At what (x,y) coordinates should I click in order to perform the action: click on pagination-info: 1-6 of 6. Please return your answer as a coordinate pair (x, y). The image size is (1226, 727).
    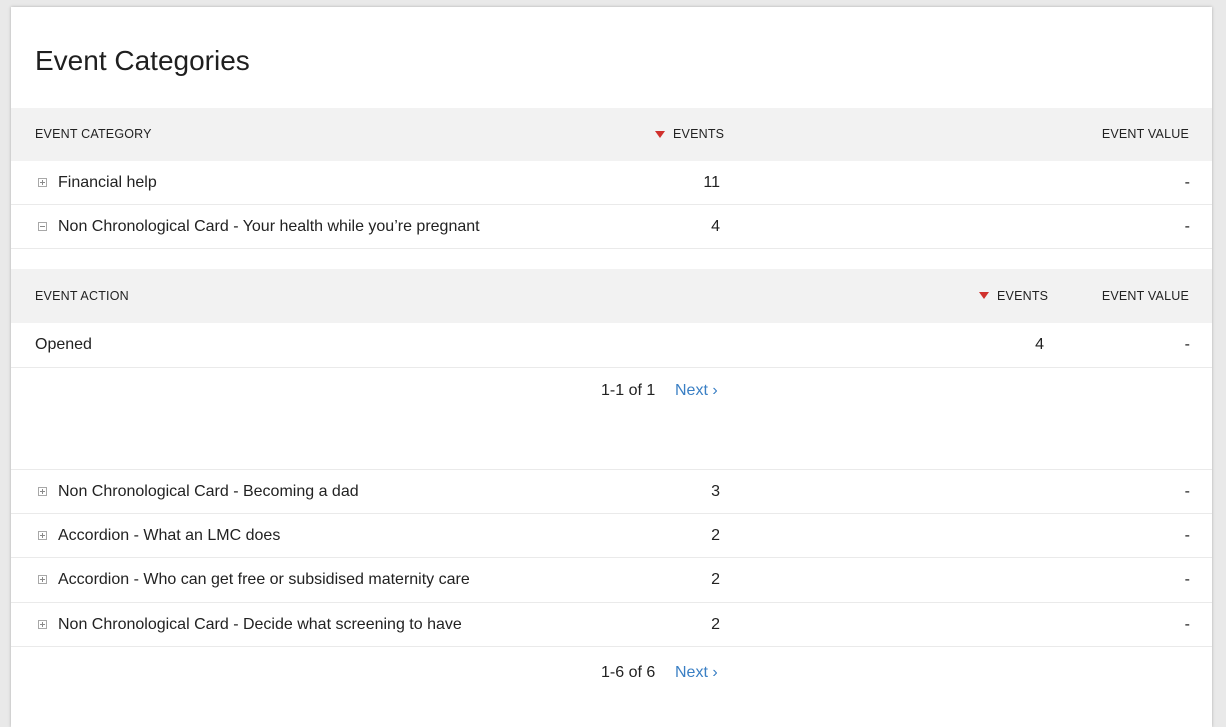
    Looking at the image, I should click on (628, 672).